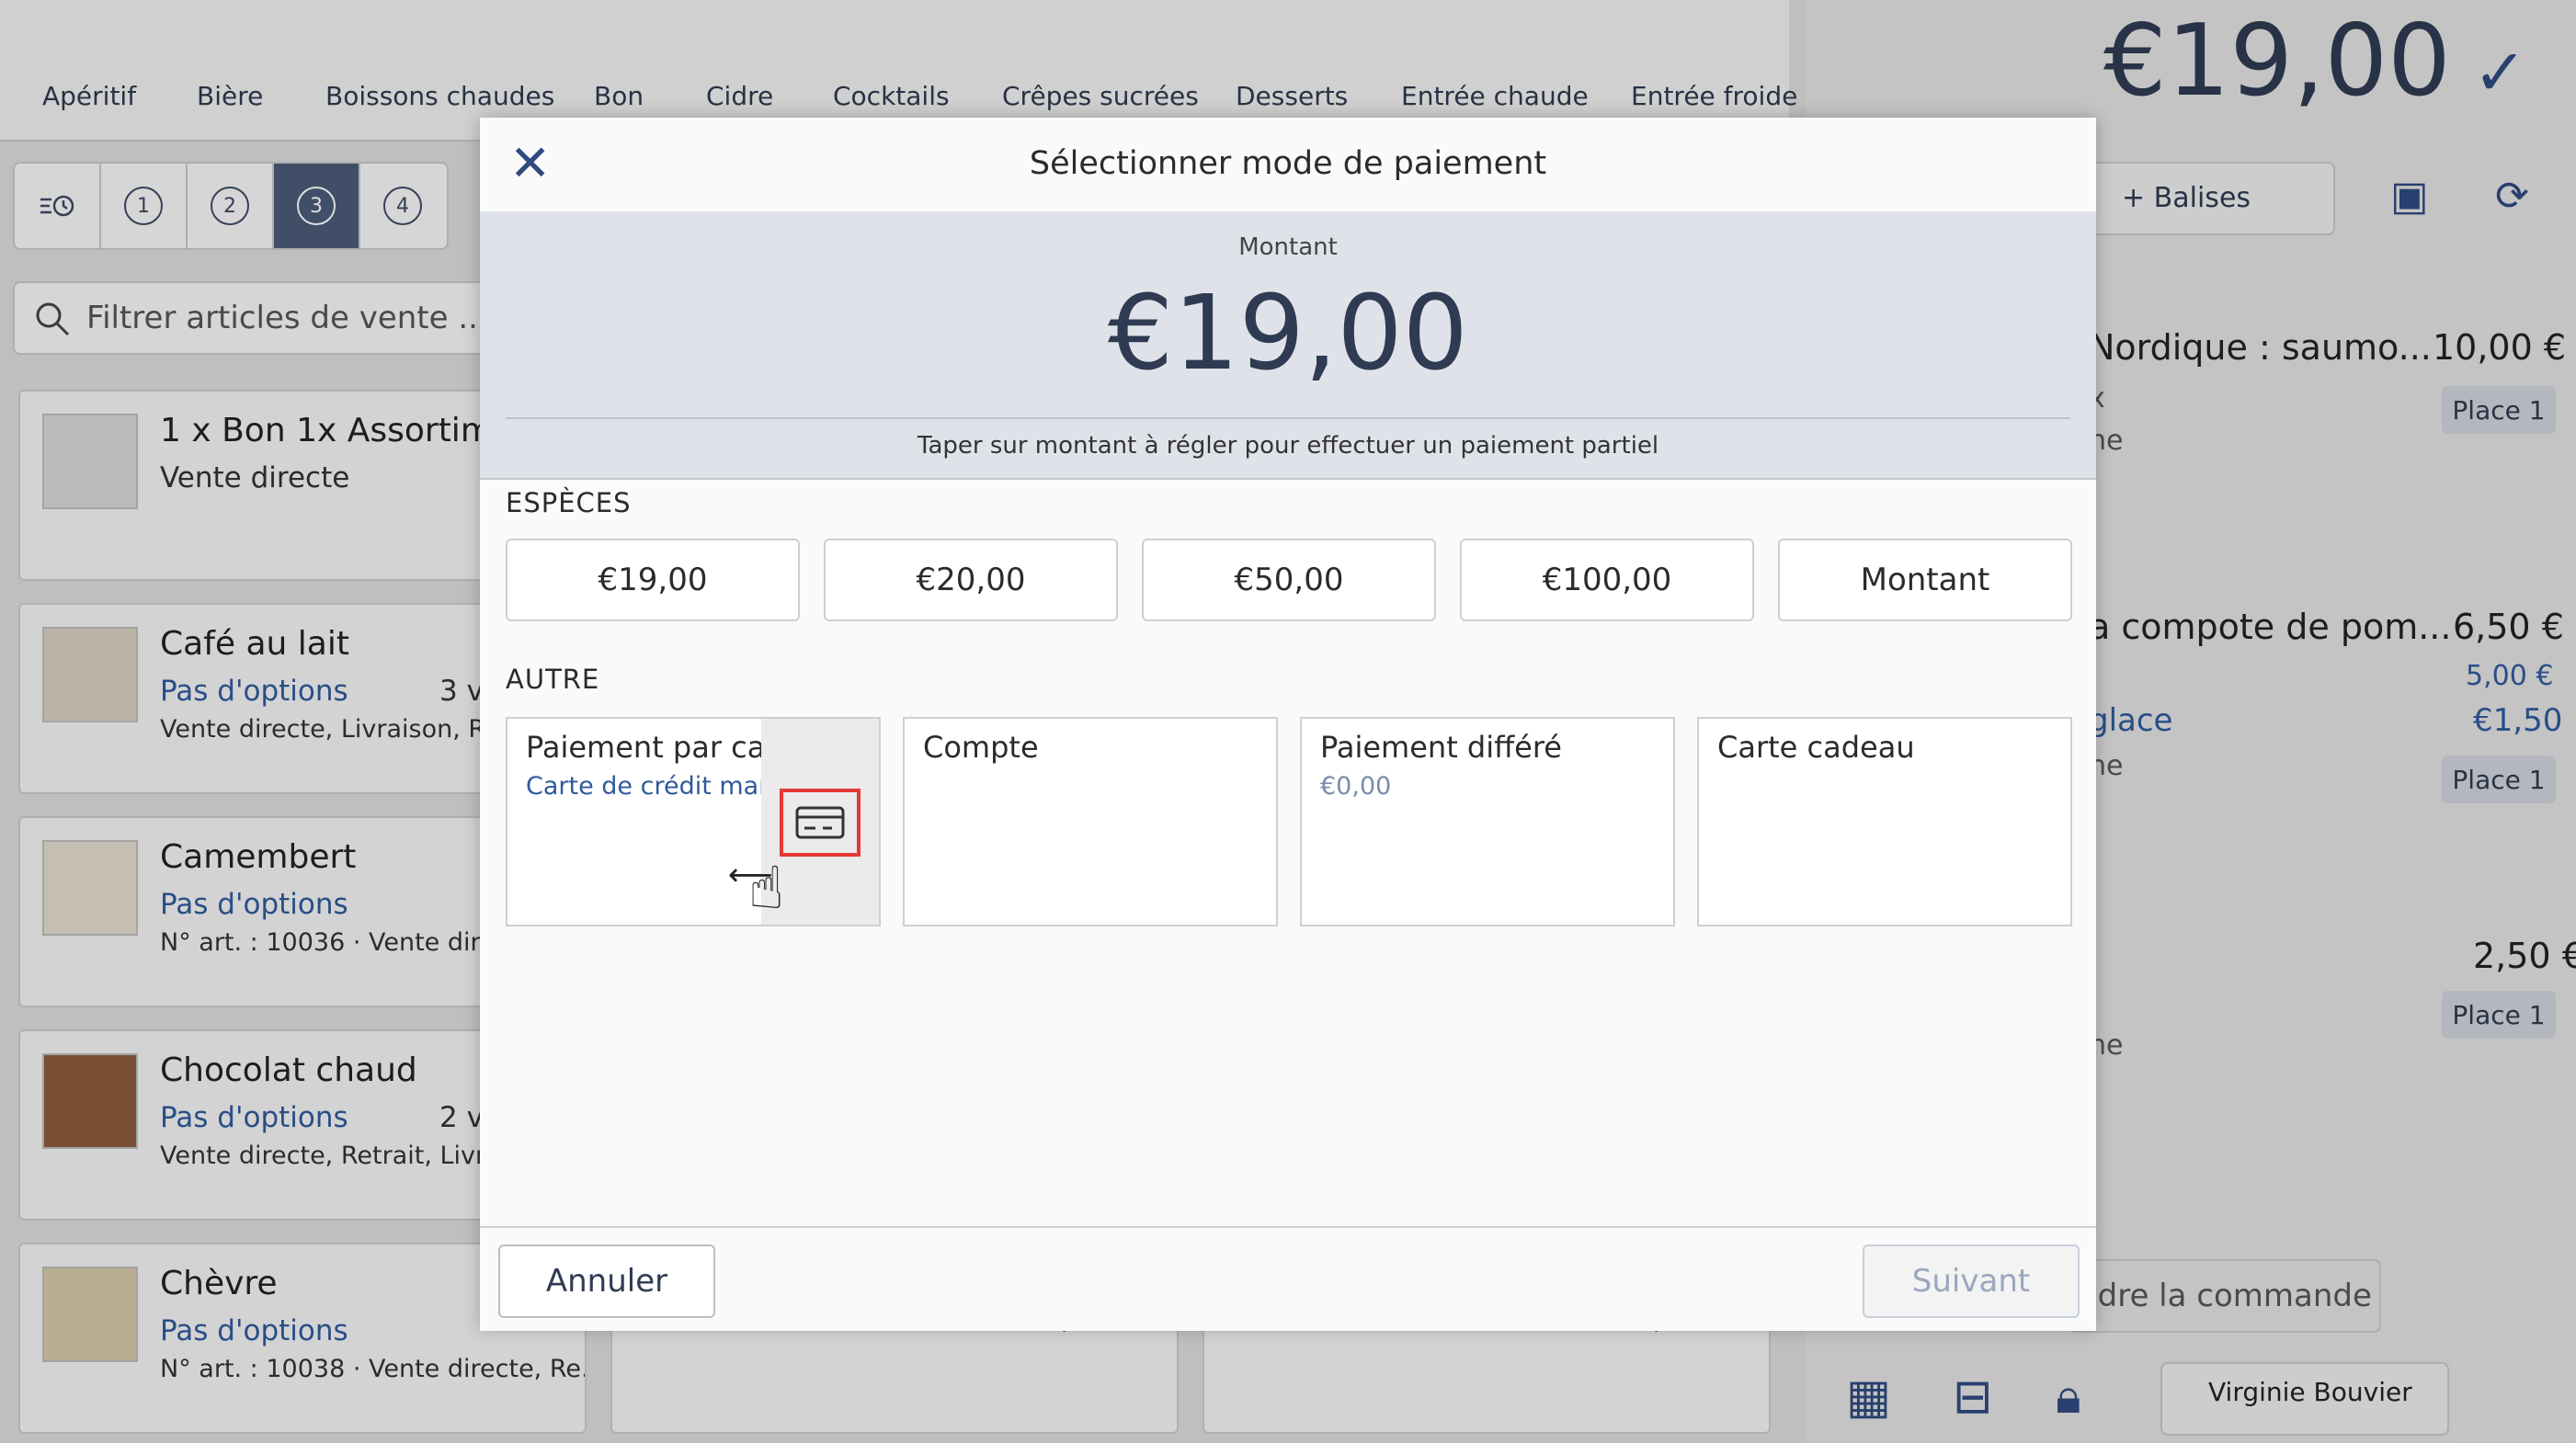 Image resolution: width=2576 pixels, height=1443 pixels. I want to click on hand-pointer-icon: ☝, so click(766, 889).